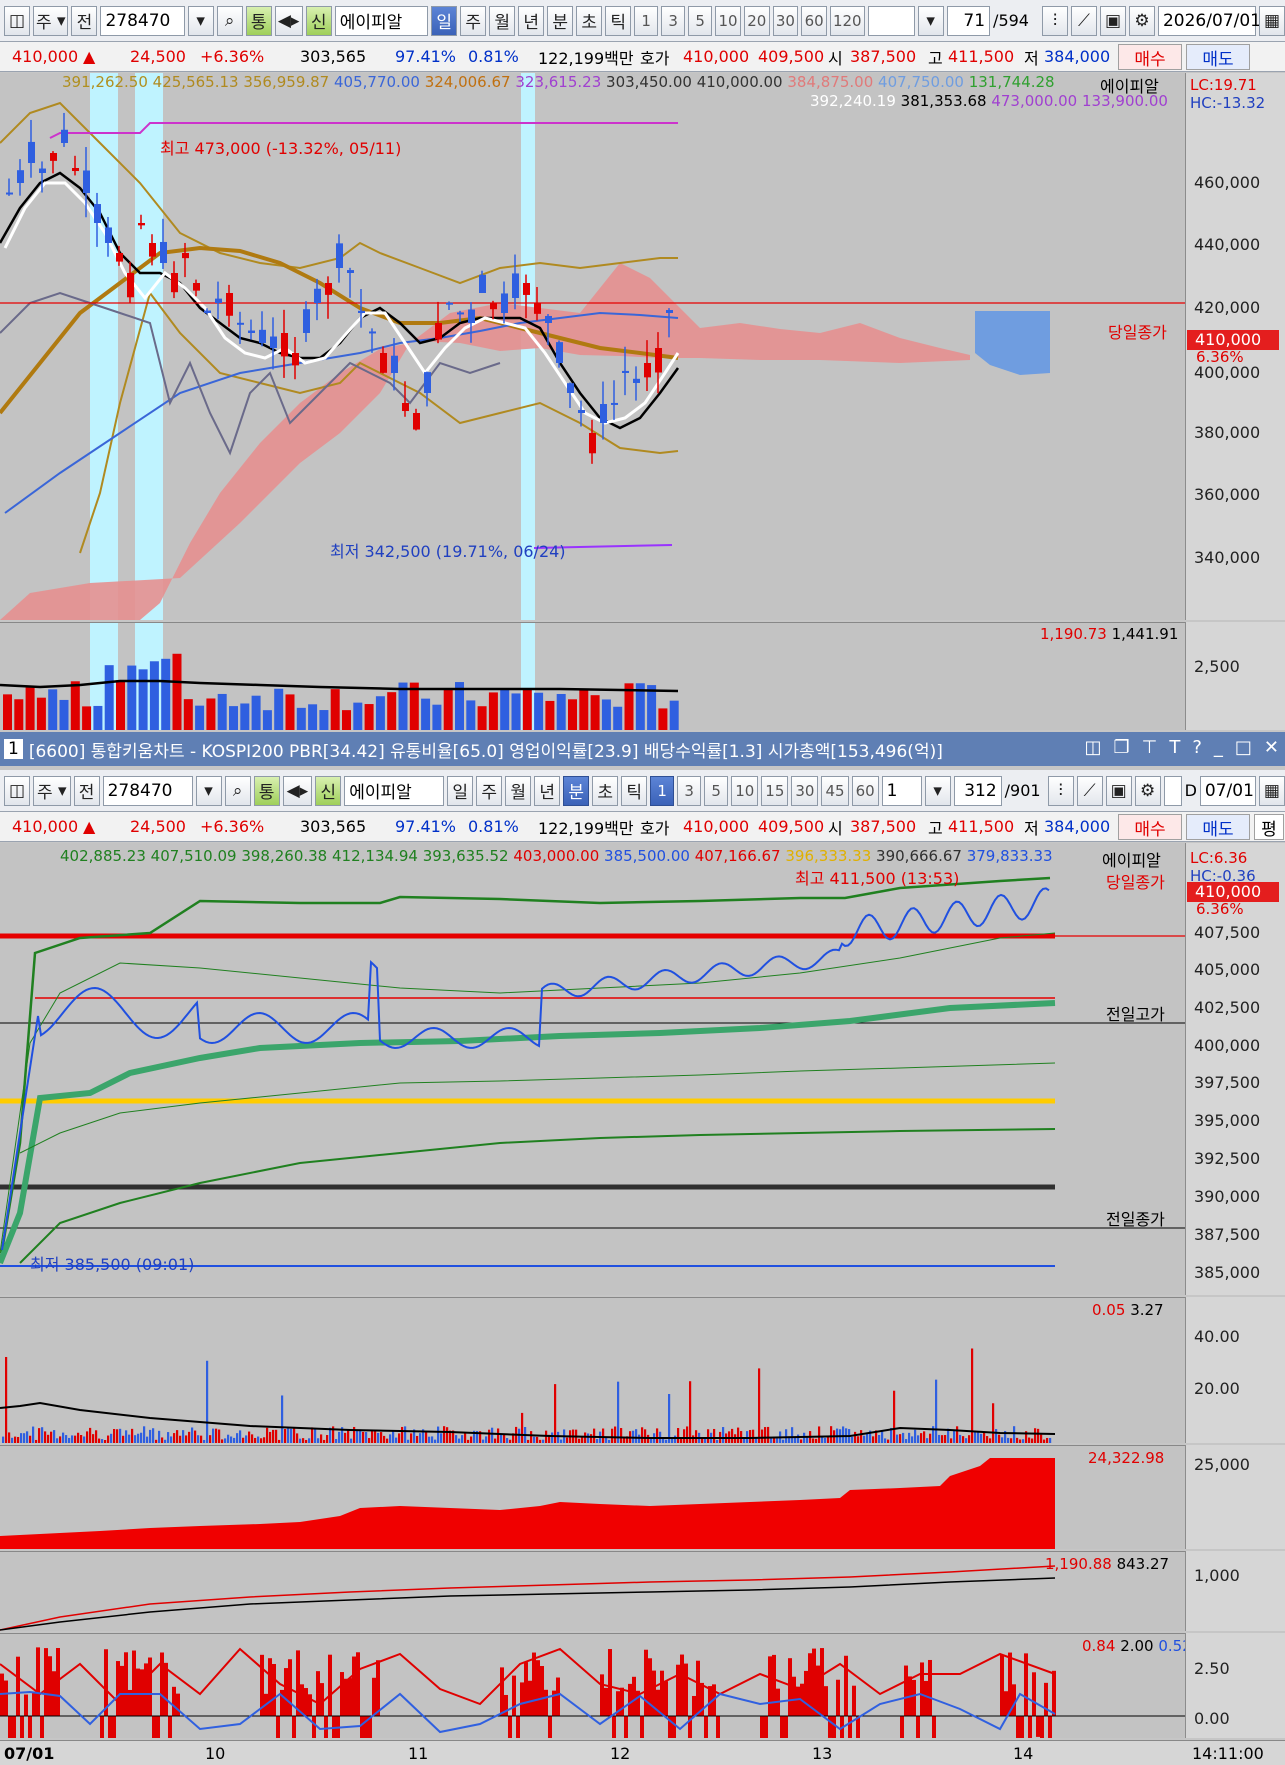  What do you see at coordinates (592, 1685) in the screenshot?
I see `indicator2-panel: 0.84 2.00 0.52` at bounding box center [592, 1685].